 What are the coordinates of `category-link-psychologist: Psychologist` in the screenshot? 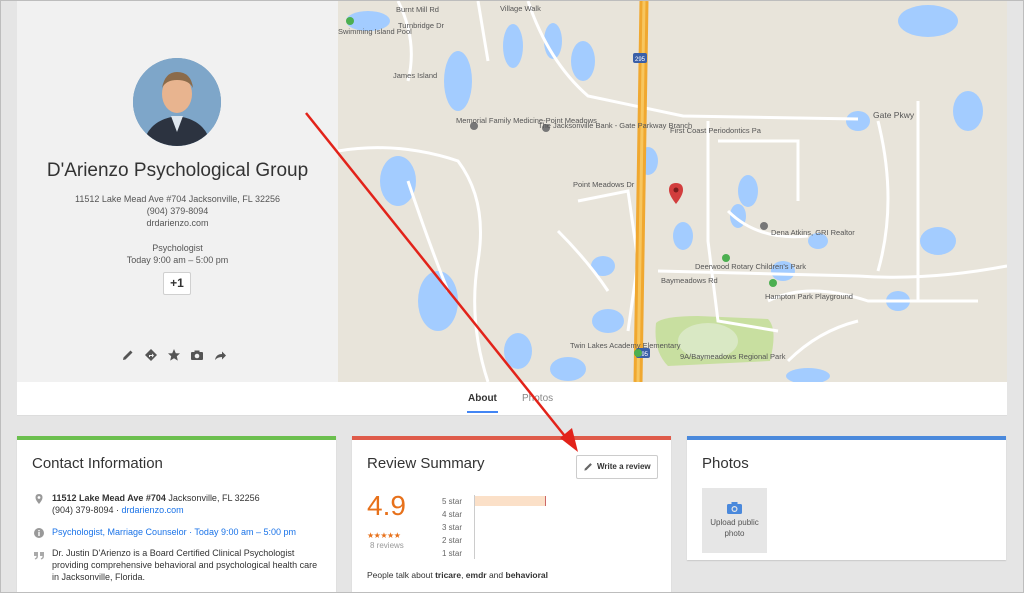 It's located at (77, 532).